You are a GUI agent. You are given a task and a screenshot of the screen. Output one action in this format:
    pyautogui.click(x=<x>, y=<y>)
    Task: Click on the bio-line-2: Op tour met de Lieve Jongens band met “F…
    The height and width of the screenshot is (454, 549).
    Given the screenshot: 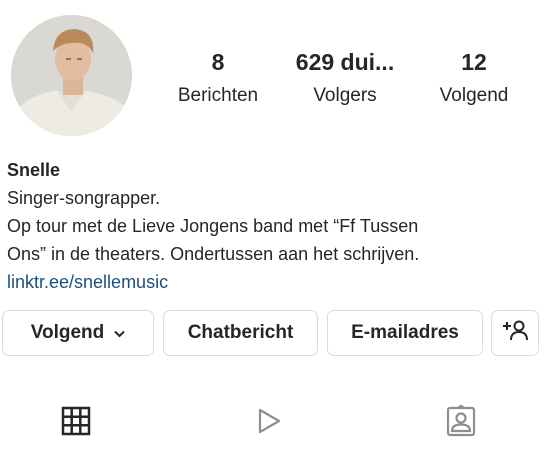 What is the action you would take?
    pyautogui.click(x=213, y=226)
    